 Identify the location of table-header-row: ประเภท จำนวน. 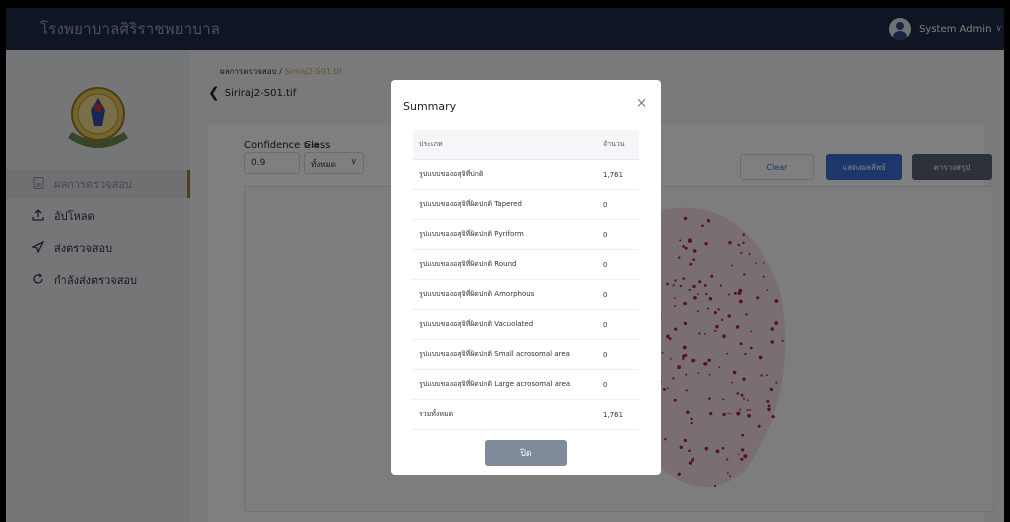
(526, 145).